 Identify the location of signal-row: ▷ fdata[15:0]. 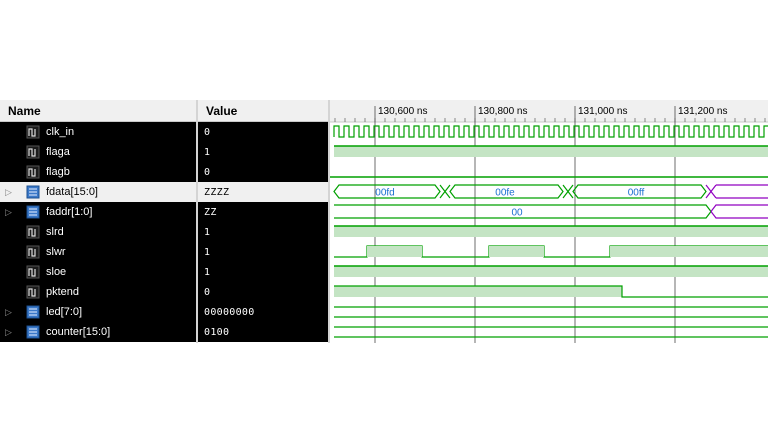
(98, 192).